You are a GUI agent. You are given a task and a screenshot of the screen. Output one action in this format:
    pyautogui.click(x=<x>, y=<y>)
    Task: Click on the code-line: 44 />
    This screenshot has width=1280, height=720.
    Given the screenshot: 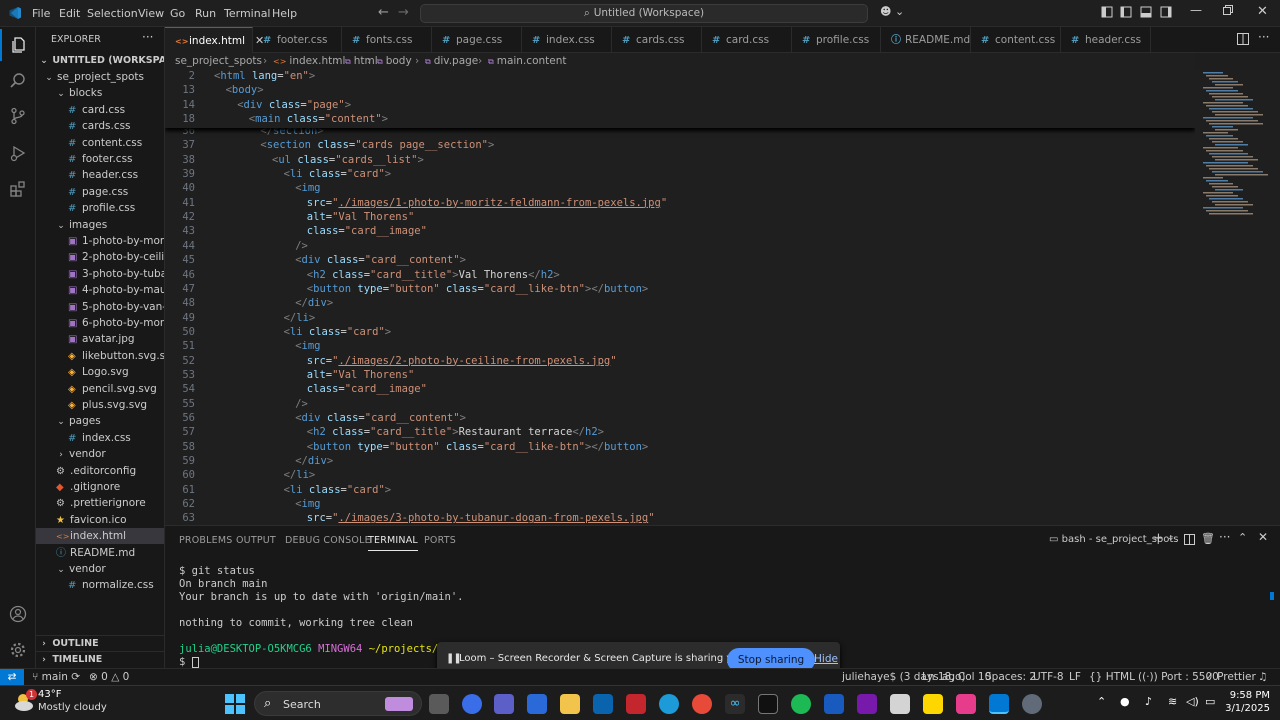 What is the action you would take?
    pyautogui.click(x=680, y=246)
    